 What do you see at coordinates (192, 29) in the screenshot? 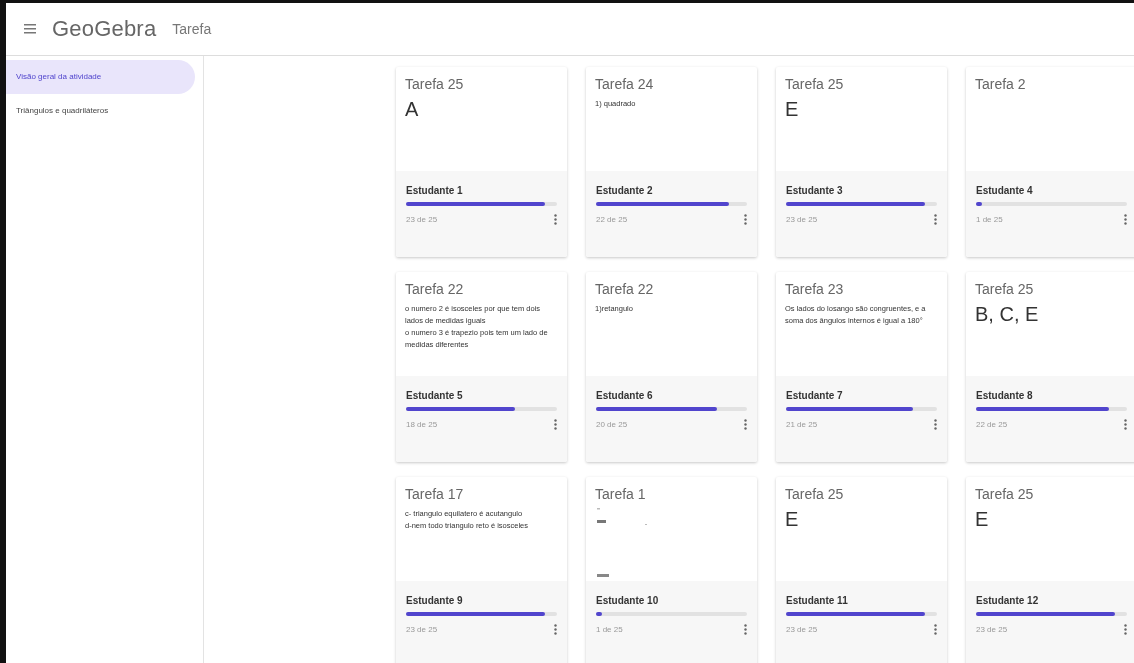
I see `page-title: Tarefa` at bounding box center [192, 29].